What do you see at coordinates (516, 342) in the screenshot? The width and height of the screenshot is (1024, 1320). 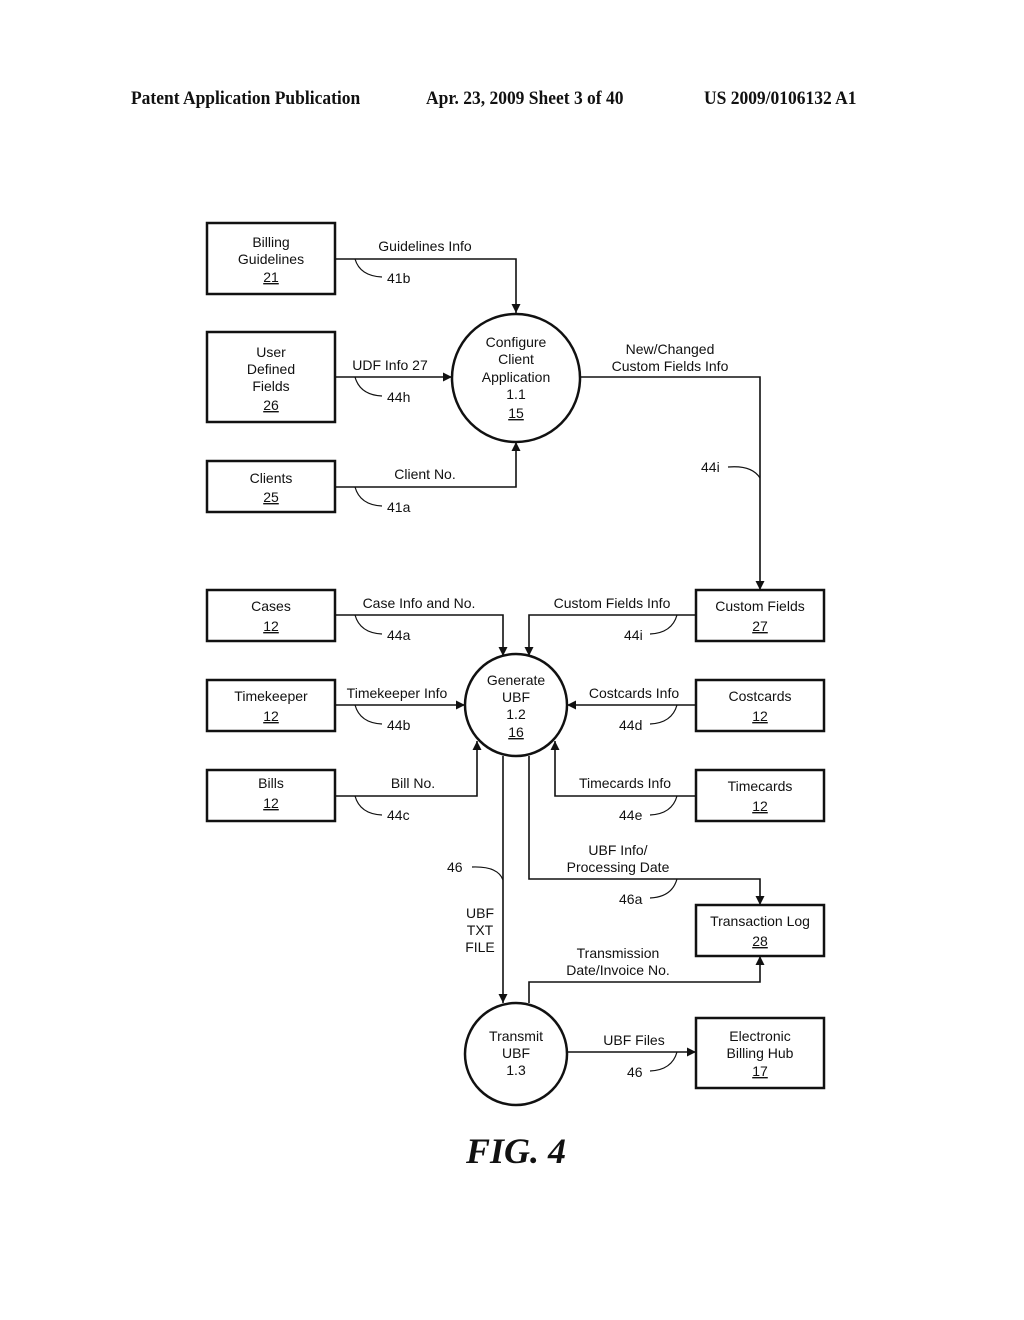 I see `process-label: Configure` at bounding box center [516, 342].